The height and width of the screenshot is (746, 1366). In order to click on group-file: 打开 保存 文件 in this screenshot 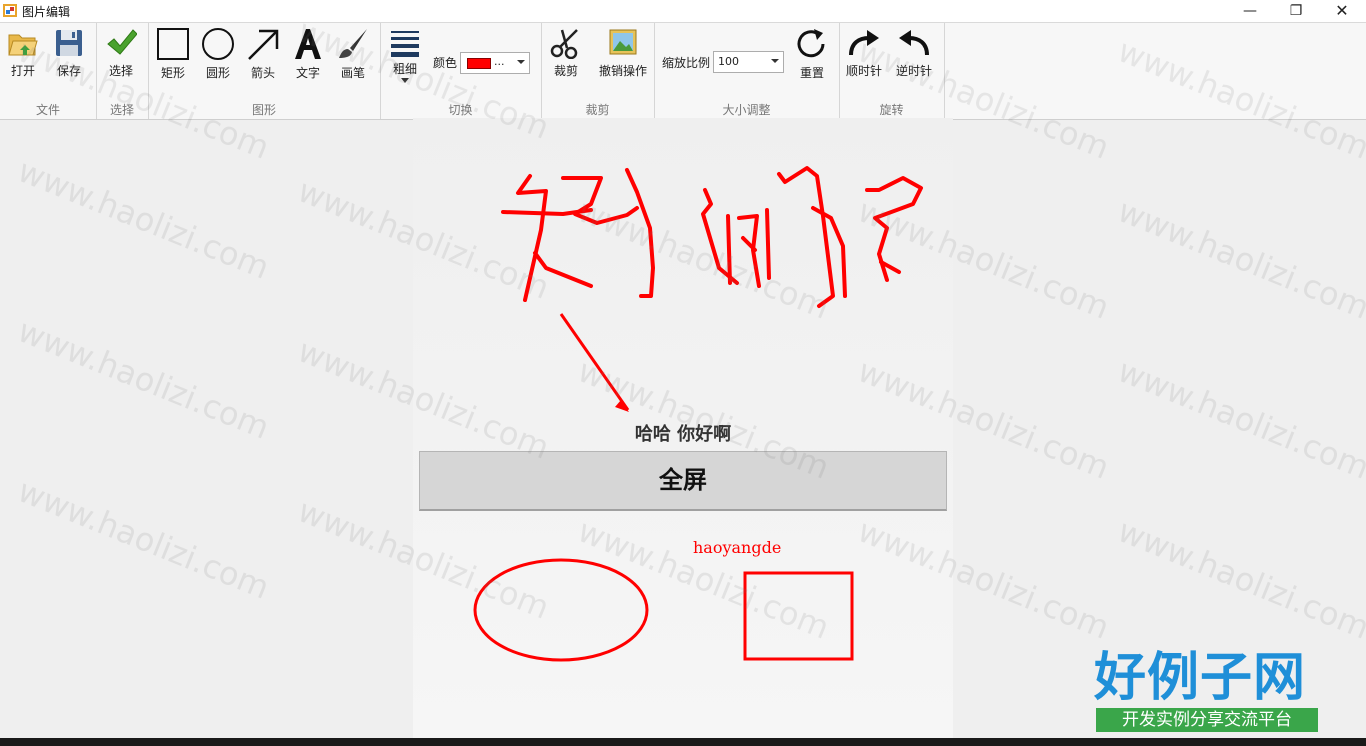, I will do `click(48, 71)`.